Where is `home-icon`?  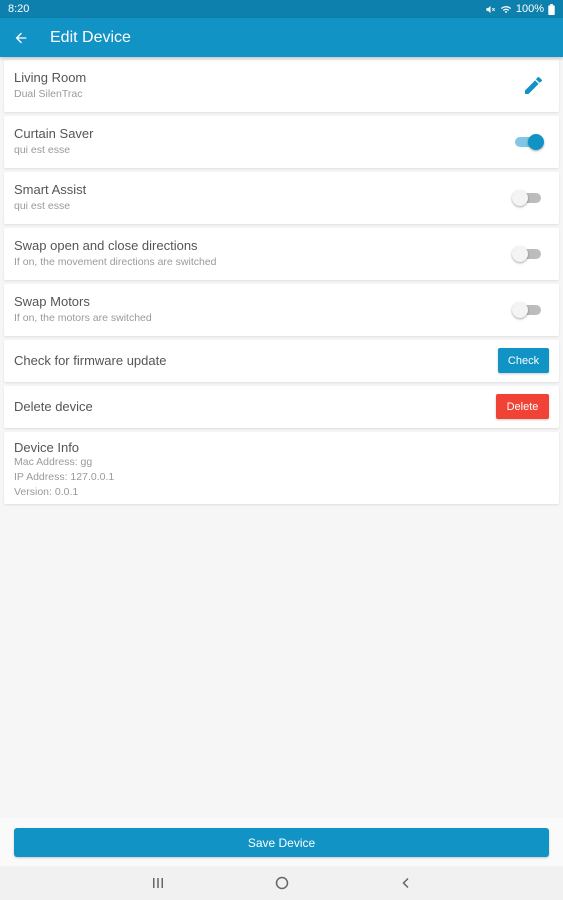 home-icon is located at coordinates (282, 883).